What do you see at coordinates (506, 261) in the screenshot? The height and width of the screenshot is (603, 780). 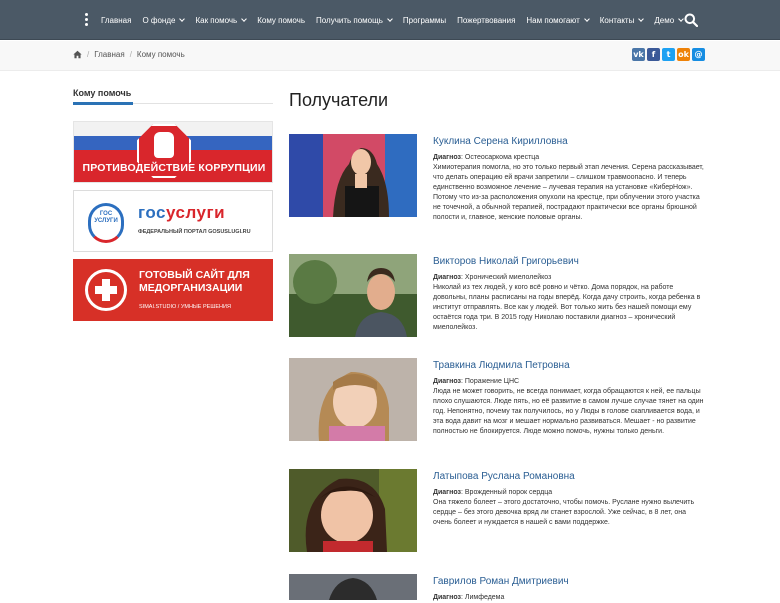 I see `recipient-name: Викторов Николай Григорьевич` at bounding box center [506, 261].